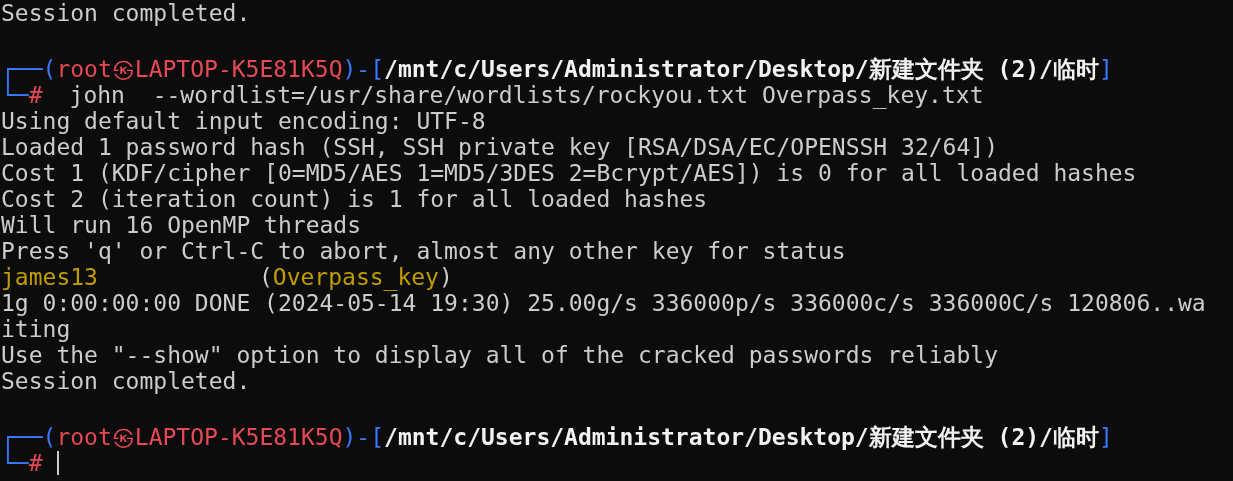 This screenshot has height=481, width=1233. What do you see at coordinates (423, 251) in the screenshot?
I see `output-line: Press 'q' or Ctrl-C to abort, almost any other key for status` at bounding box center [423, 251].